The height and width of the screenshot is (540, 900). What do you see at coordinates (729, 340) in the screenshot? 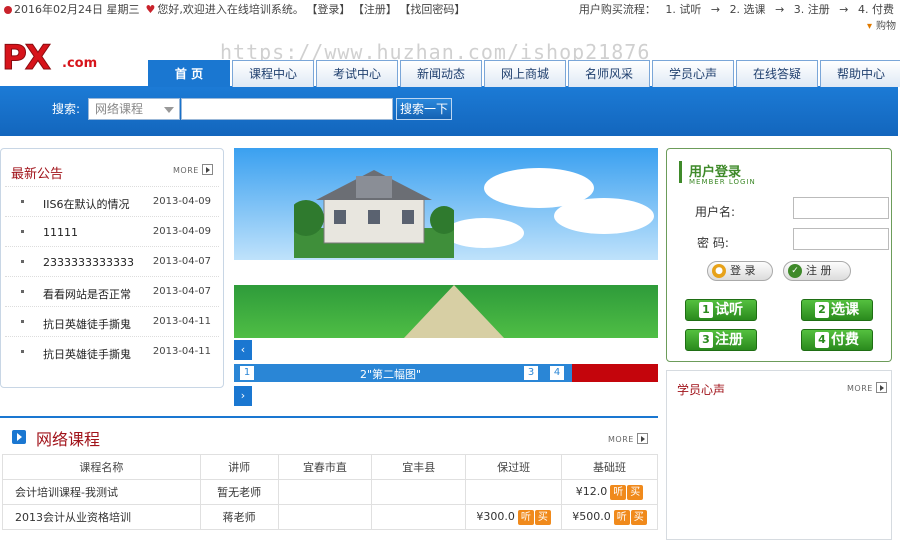
I see `step-label: 注册` at bounding box center [729, 340].